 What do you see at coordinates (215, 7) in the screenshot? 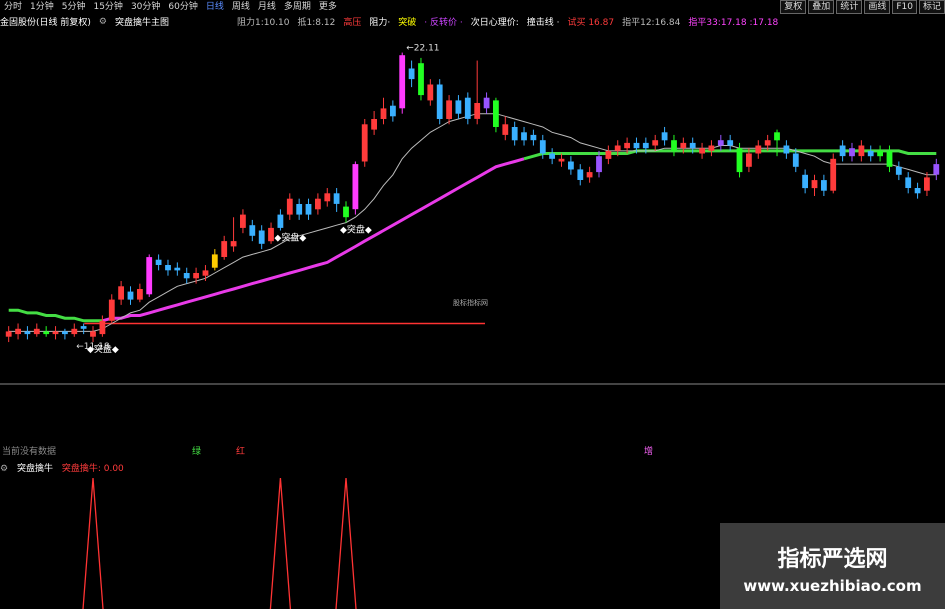
I see `period-tab: 日线` at bounding box center [215, 7].